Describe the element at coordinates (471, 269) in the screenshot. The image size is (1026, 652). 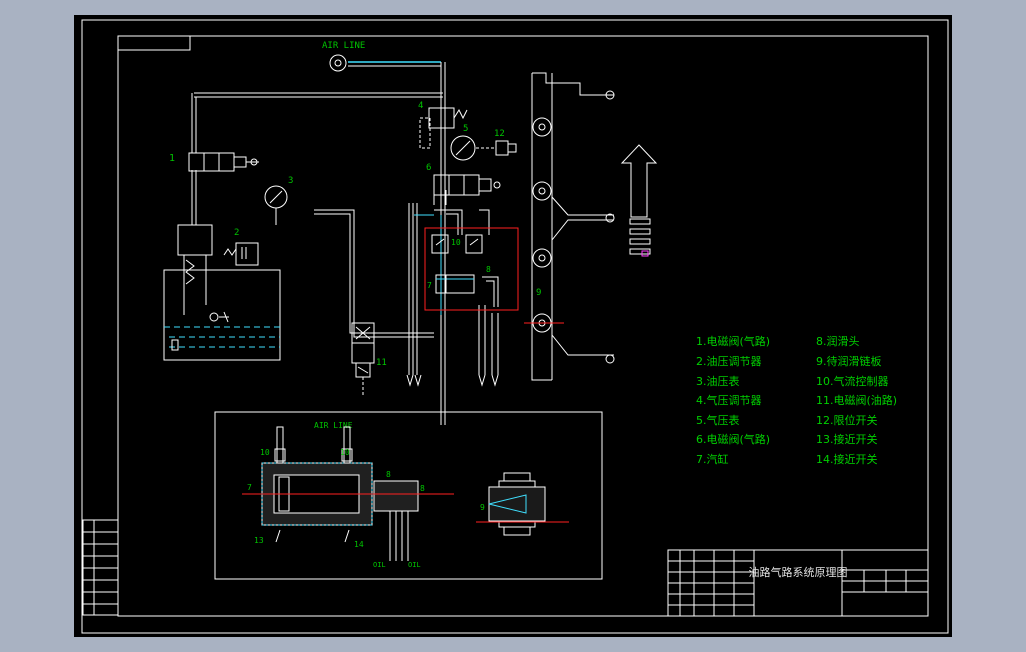
I see `flow-control-assembly: 10 7 8` at that location.